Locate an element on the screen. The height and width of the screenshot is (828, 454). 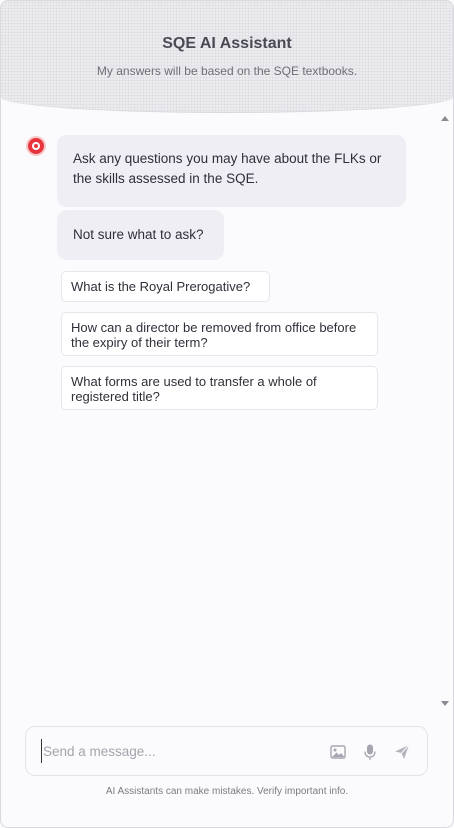
assistant-message: Not sure what to ask? is located at coordinates (140, 235).